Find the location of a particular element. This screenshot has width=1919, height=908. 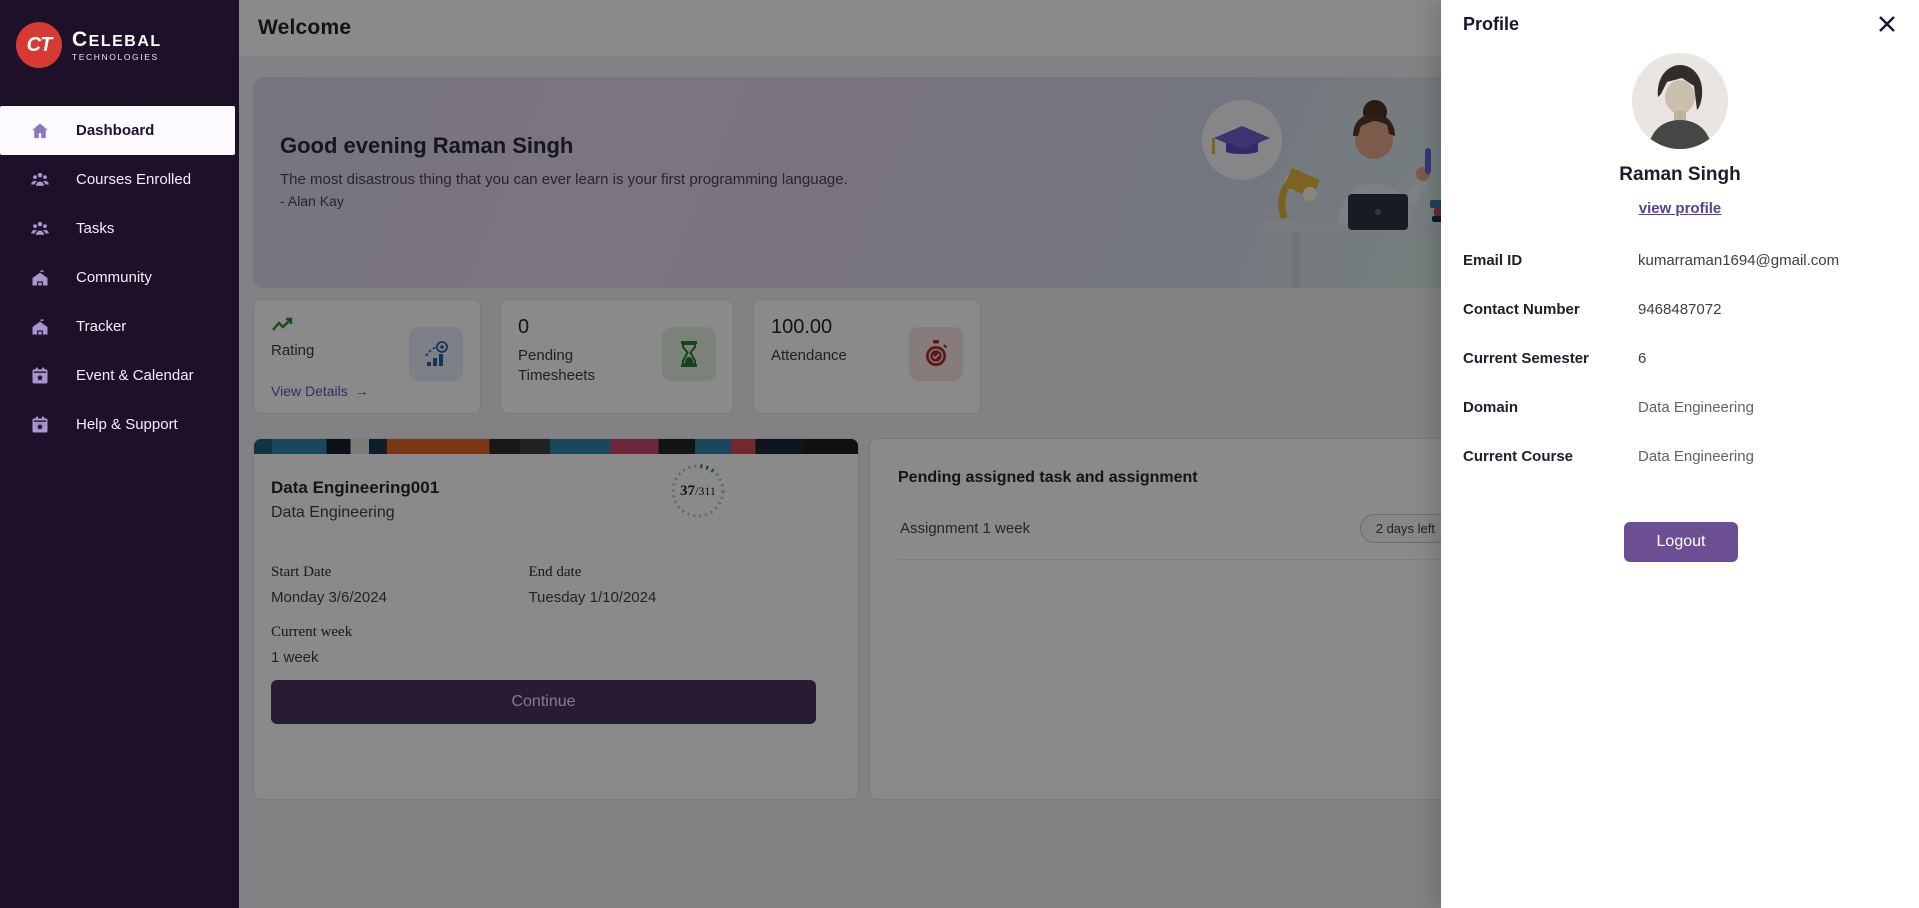

logo-initials: CT is located at coordinates (39, 44).